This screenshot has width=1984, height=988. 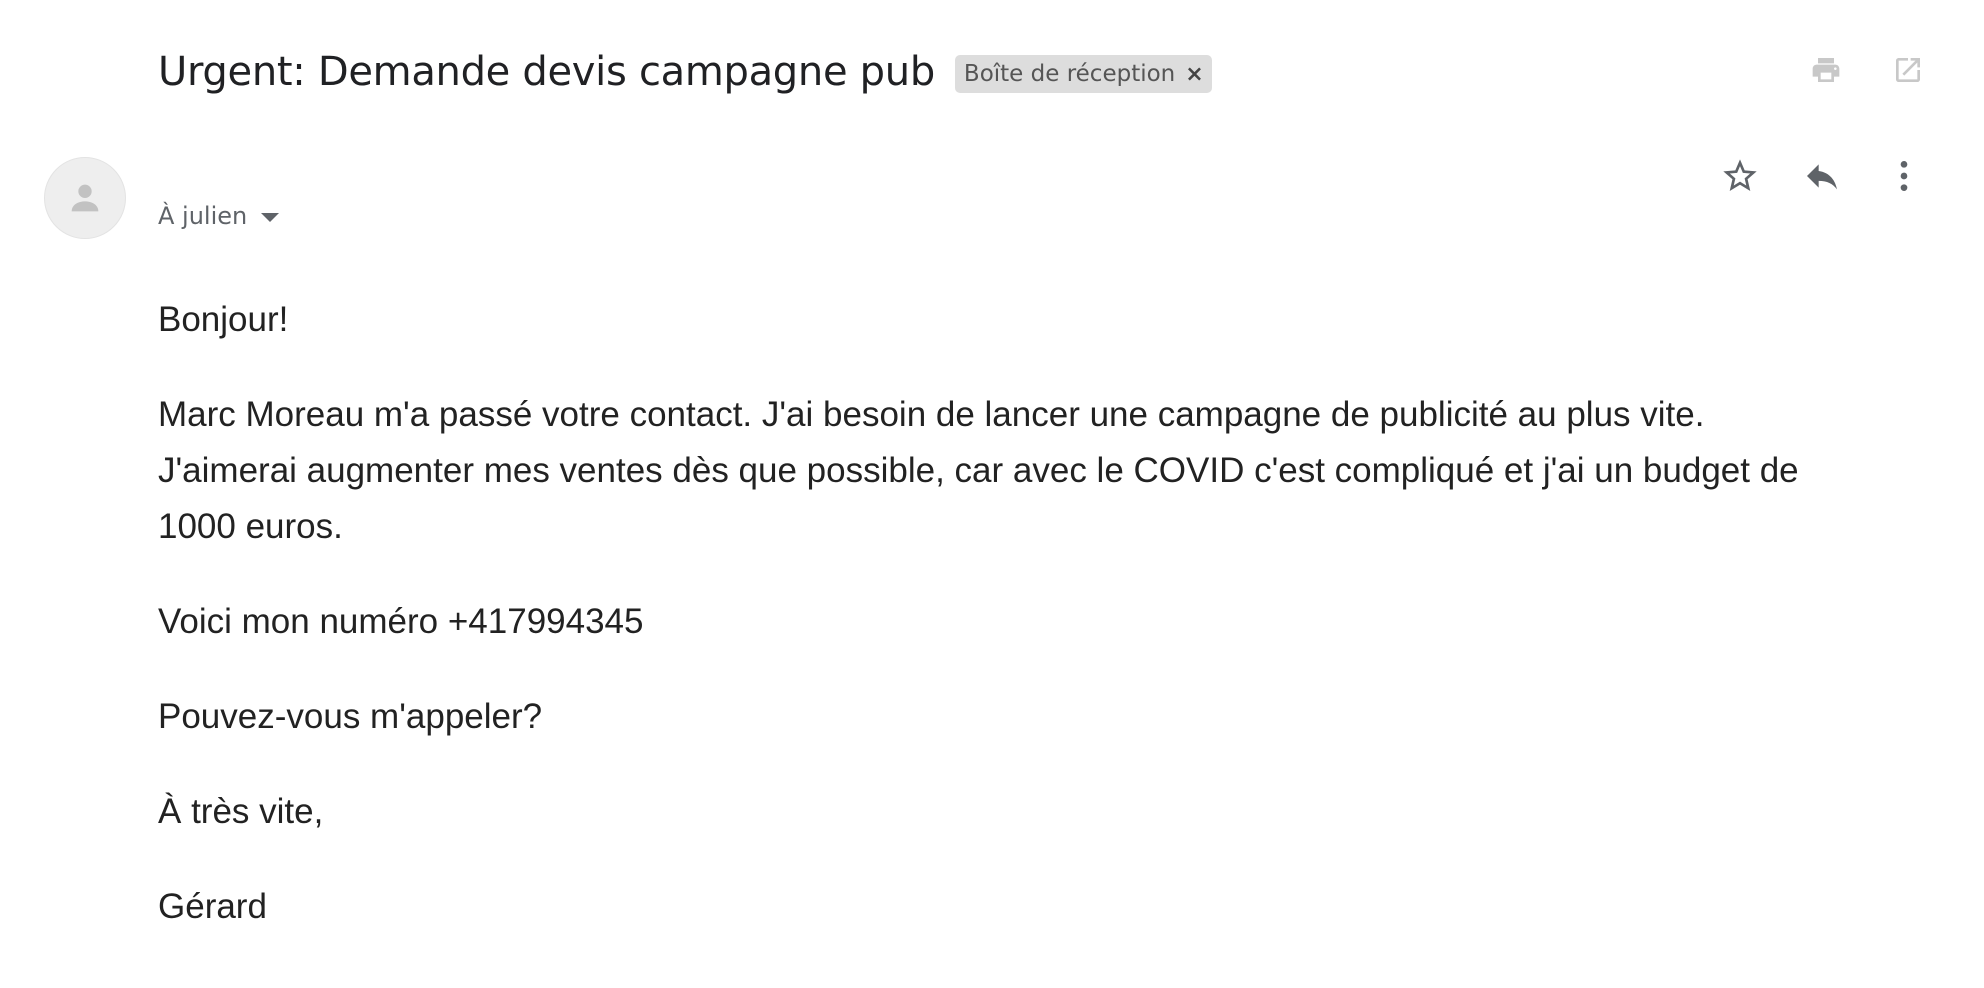 What do you see at coordinates (223, 319) in the screenshot?
I see `body-greeting: Bonjour!` at bounding box center [223, 319].